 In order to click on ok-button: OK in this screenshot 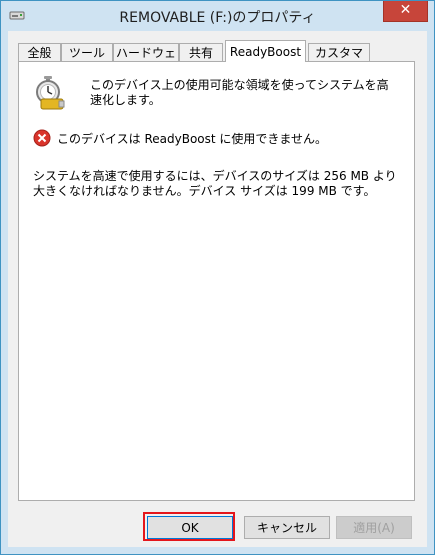, I will do `click(190, 527)`.